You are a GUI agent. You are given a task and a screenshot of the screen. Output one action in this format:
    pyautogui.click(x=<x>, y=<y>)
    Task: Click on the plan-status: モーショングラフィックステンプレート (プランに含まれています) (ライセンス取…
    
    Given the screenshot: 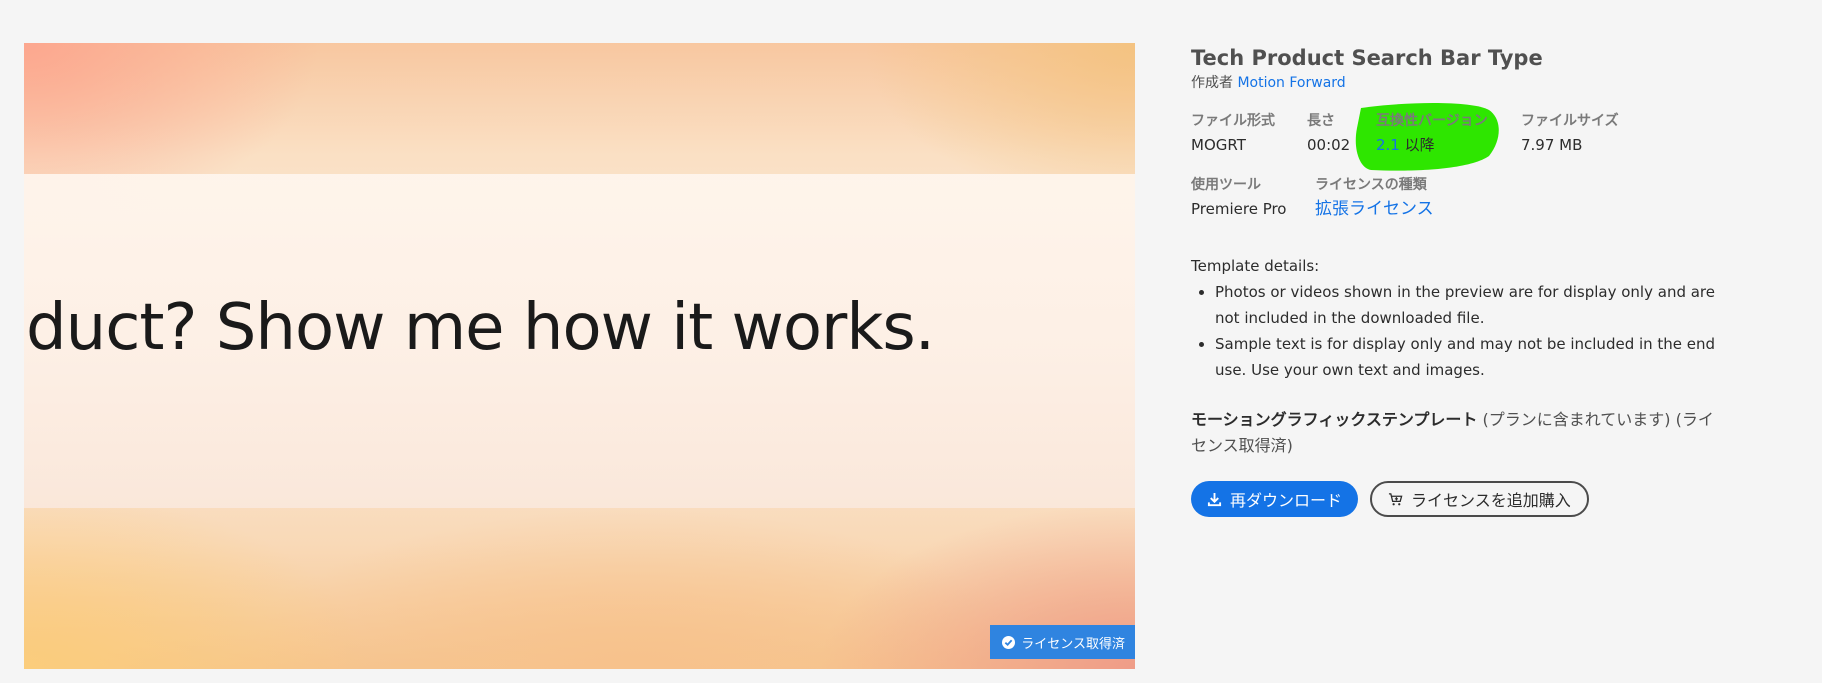 What is the action you would take?
    pyautogui.click(x=1456, y=433)
    